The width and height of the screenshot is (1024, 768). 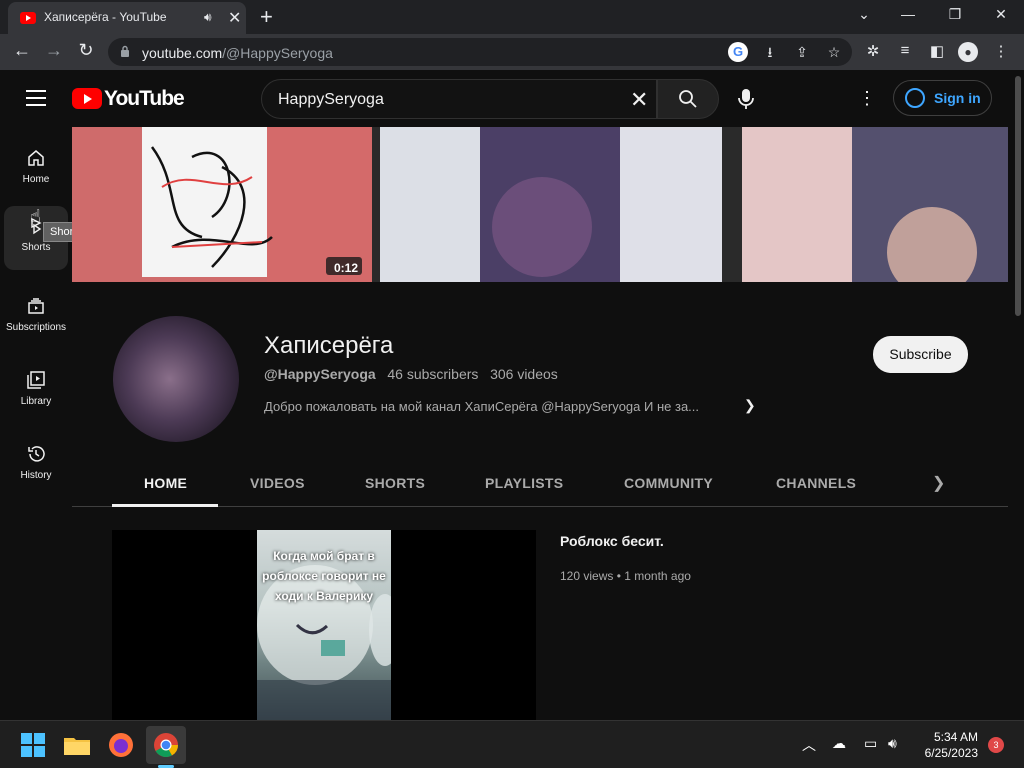 What do you see at coordinates (234, 18) in the screenshot?
I see `close-tab-icon: ✕` at bounding box center [234, 18].